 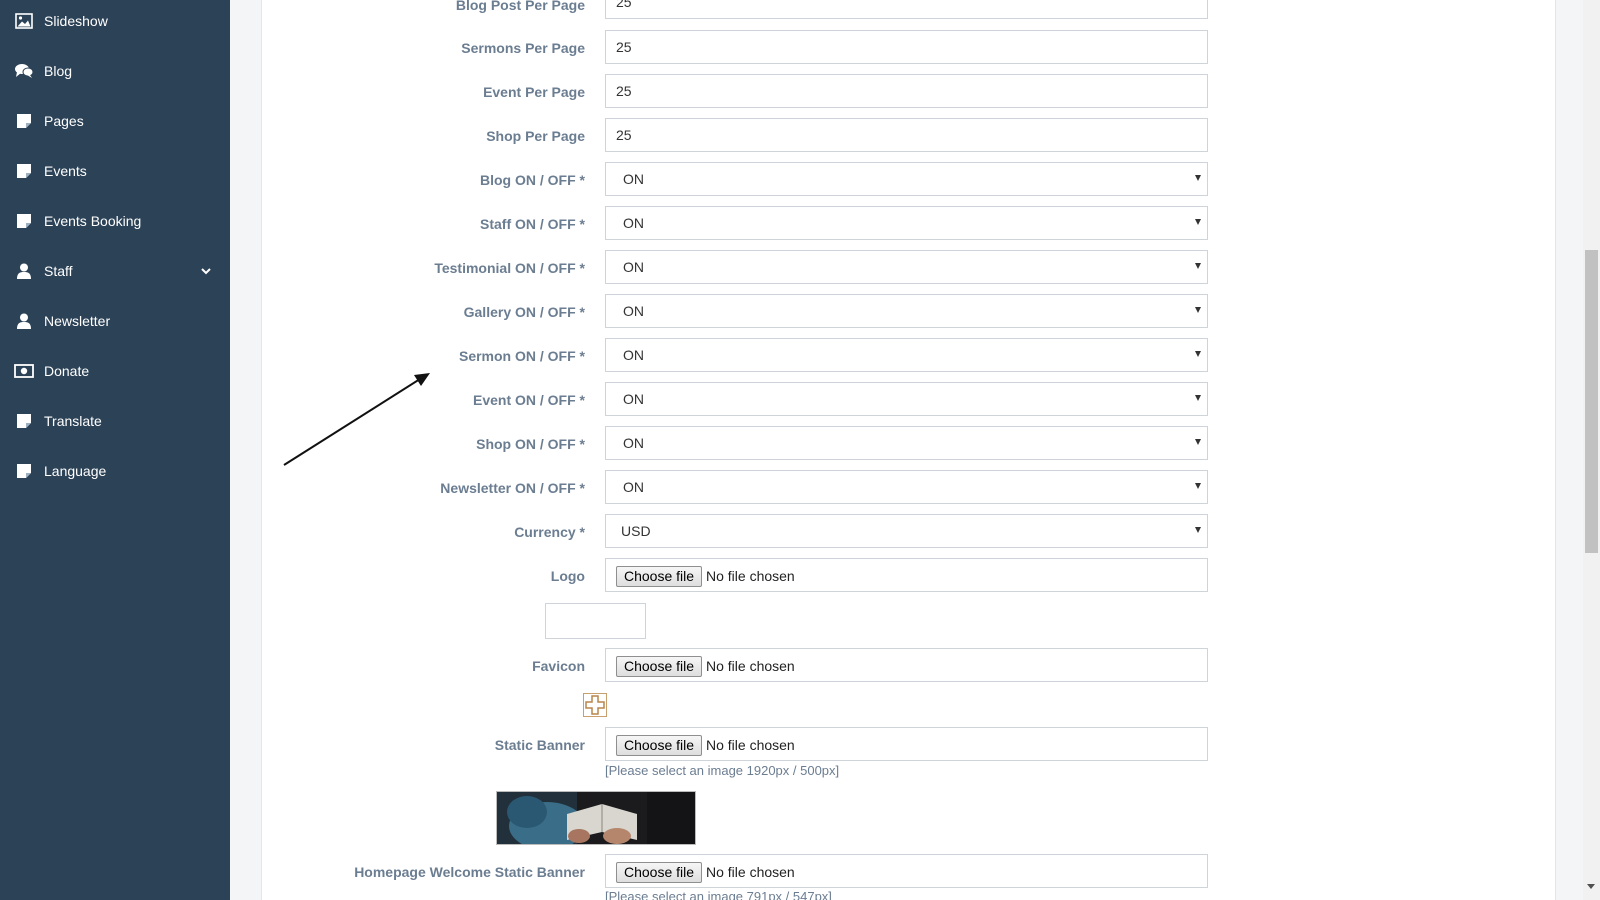 What do you see at coordinates (535, 136) in the screenshot?
I see `shop-per-page-label: Shop Per Page` at bounding box center [535, 136].